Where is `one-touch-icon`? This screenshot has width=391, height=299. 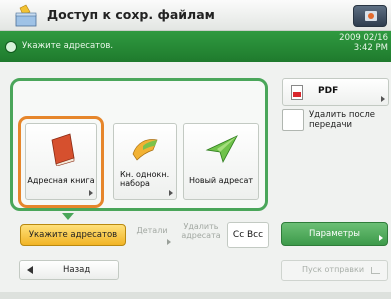
one-touch-icon is located at coordinates (145, 150).